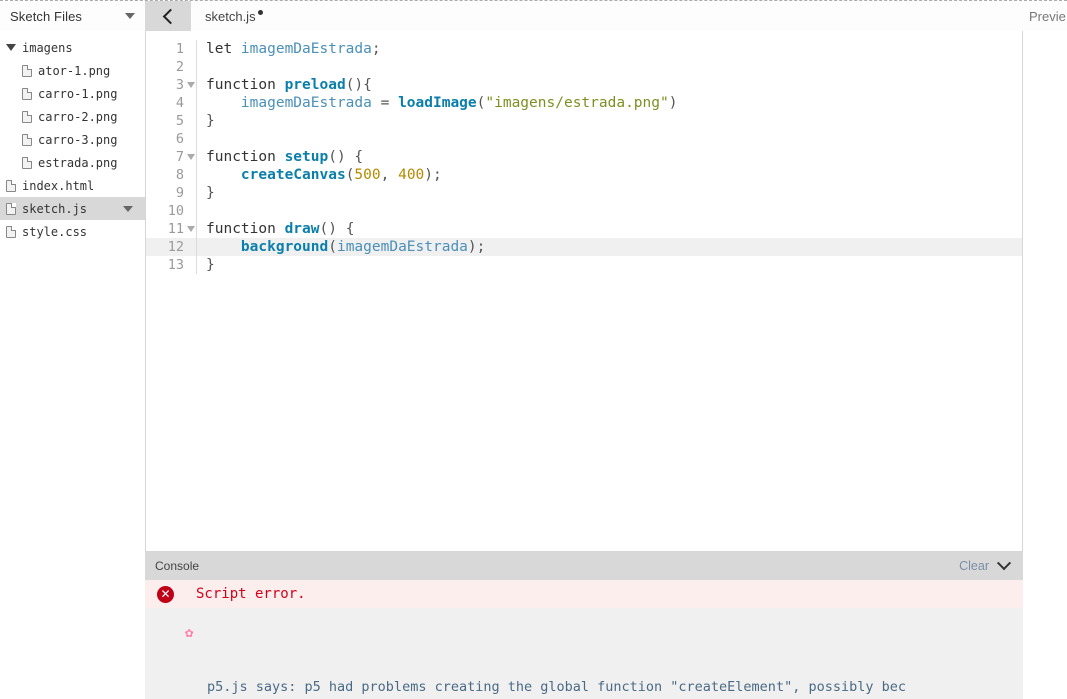 This screenshot has height=699, width=1067. What do you see at coordinates (389, 175) in the screenshot?
I see `code-token-punc: ,` at bounding box center [389, 175].